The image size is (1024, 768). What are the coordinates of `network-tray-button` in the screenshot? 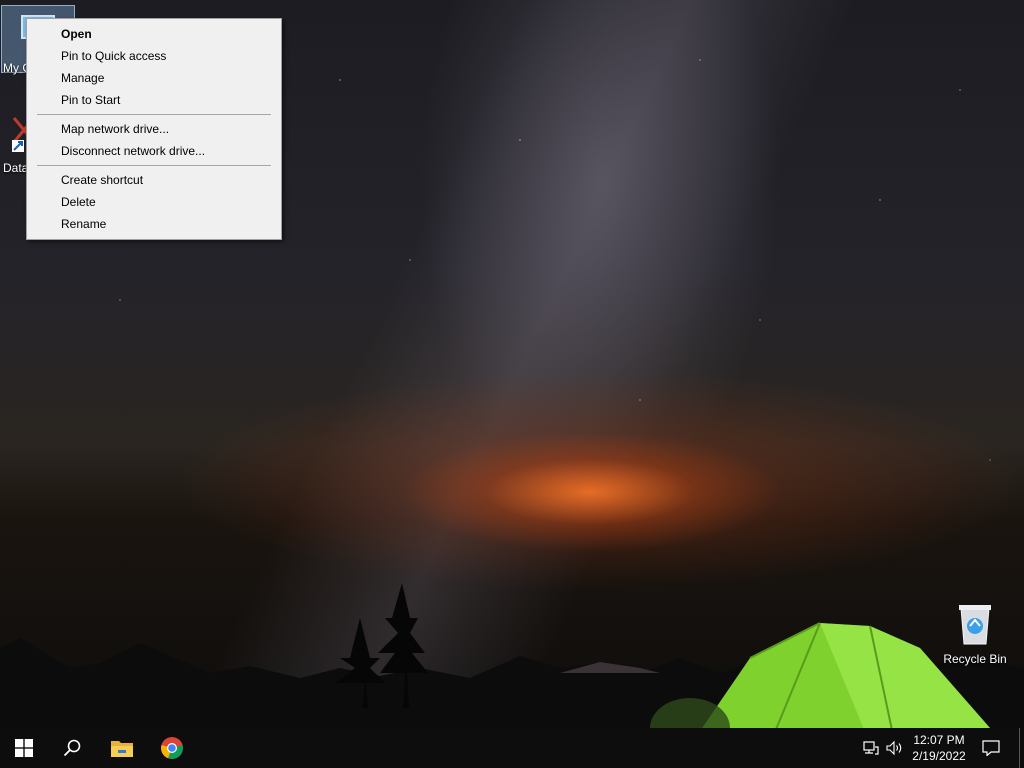 It's located at (871, 748).